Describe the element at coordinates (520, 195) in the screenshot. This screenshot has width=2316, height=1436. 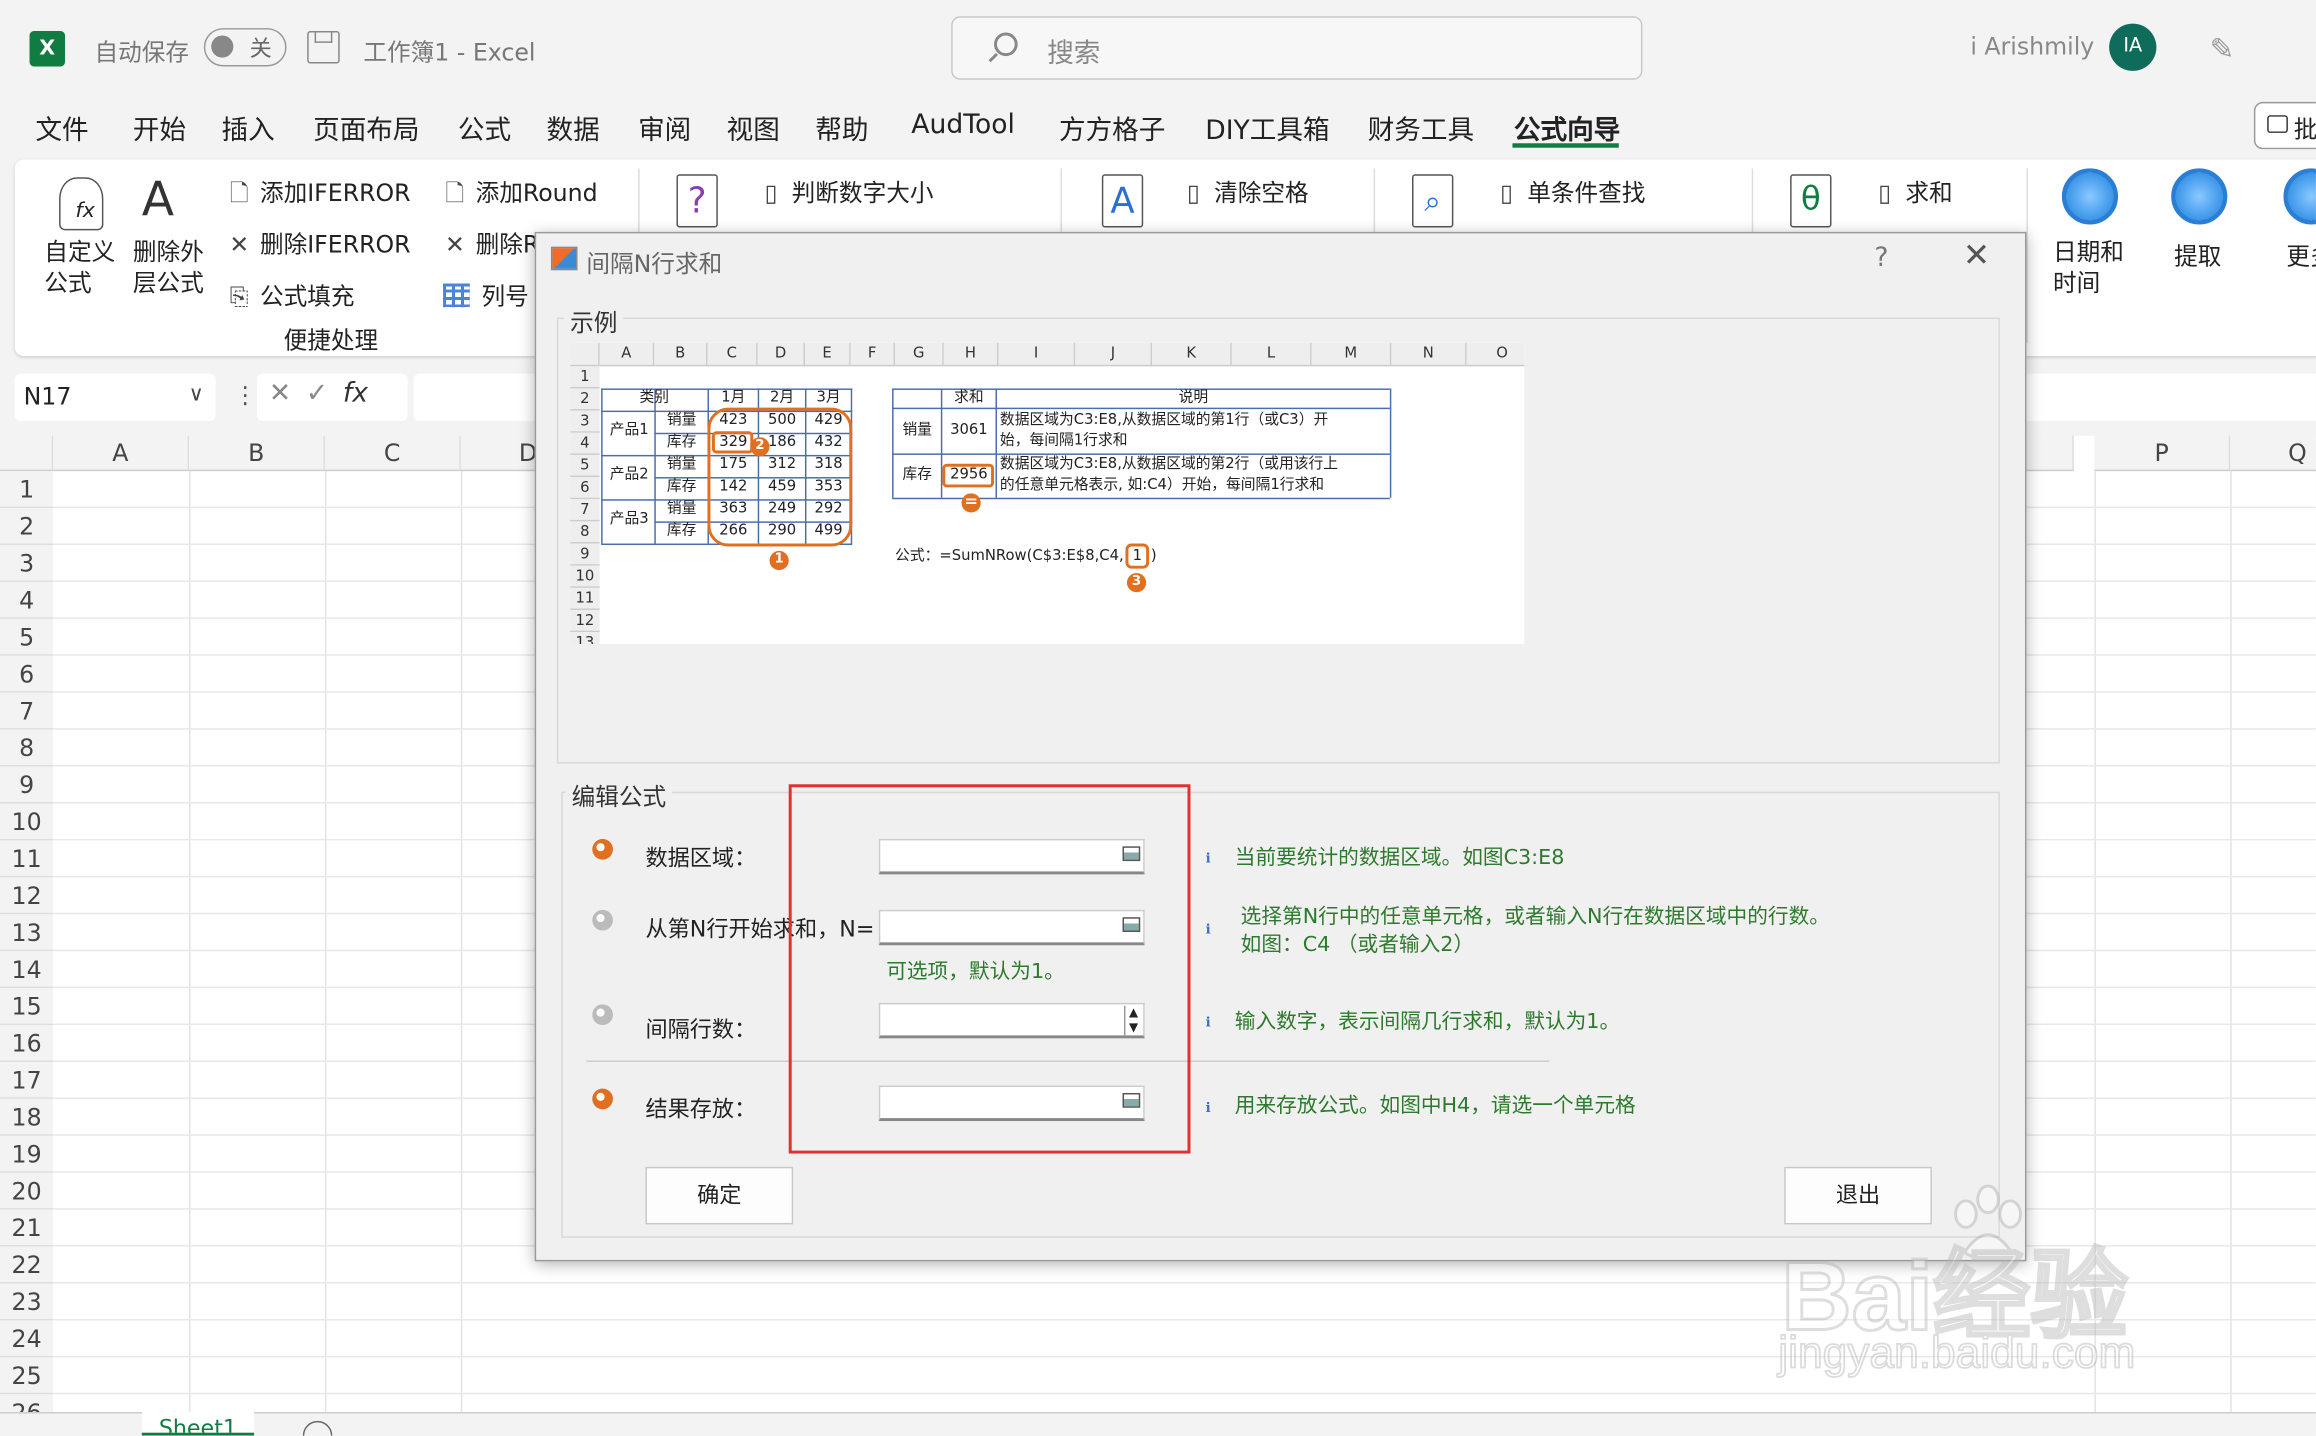
I see `add-round-button: 🗋 添加Round` at that location.